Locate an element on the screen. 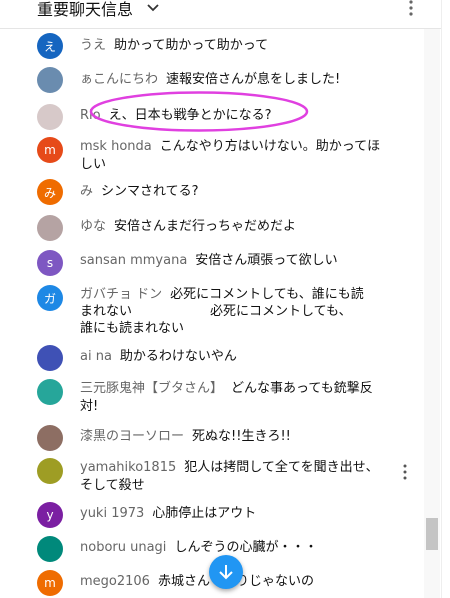 This screenshot has width=450, height=598. arrow-down-icon is located at coordinates (226, 572).